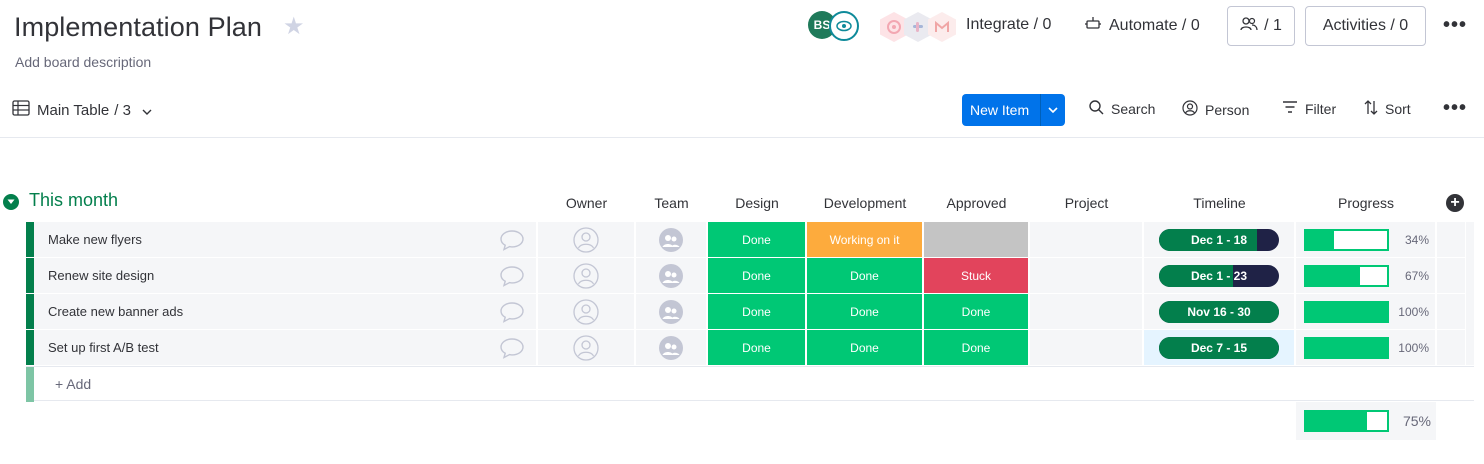 The height and width of the screenshot is (464, 1484). I want to click on progress-indicator: 34%, so click(1370, 239).